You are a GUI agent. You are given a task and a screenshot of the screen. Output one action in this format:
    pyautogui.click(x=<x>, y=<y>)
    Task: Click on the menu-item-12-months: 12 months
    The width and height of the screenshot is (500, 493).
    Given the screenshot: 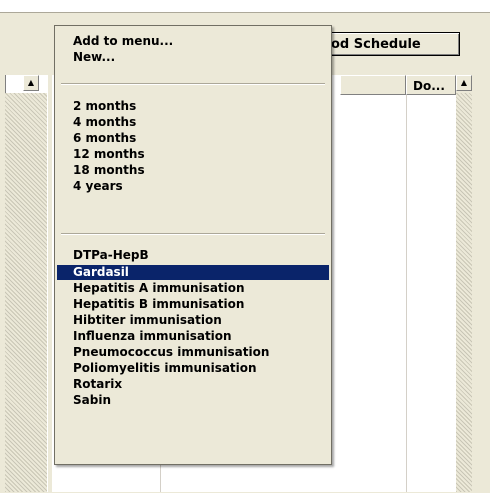 What is the action you would take?
    pyautogui.click(x=193, y=154)
    